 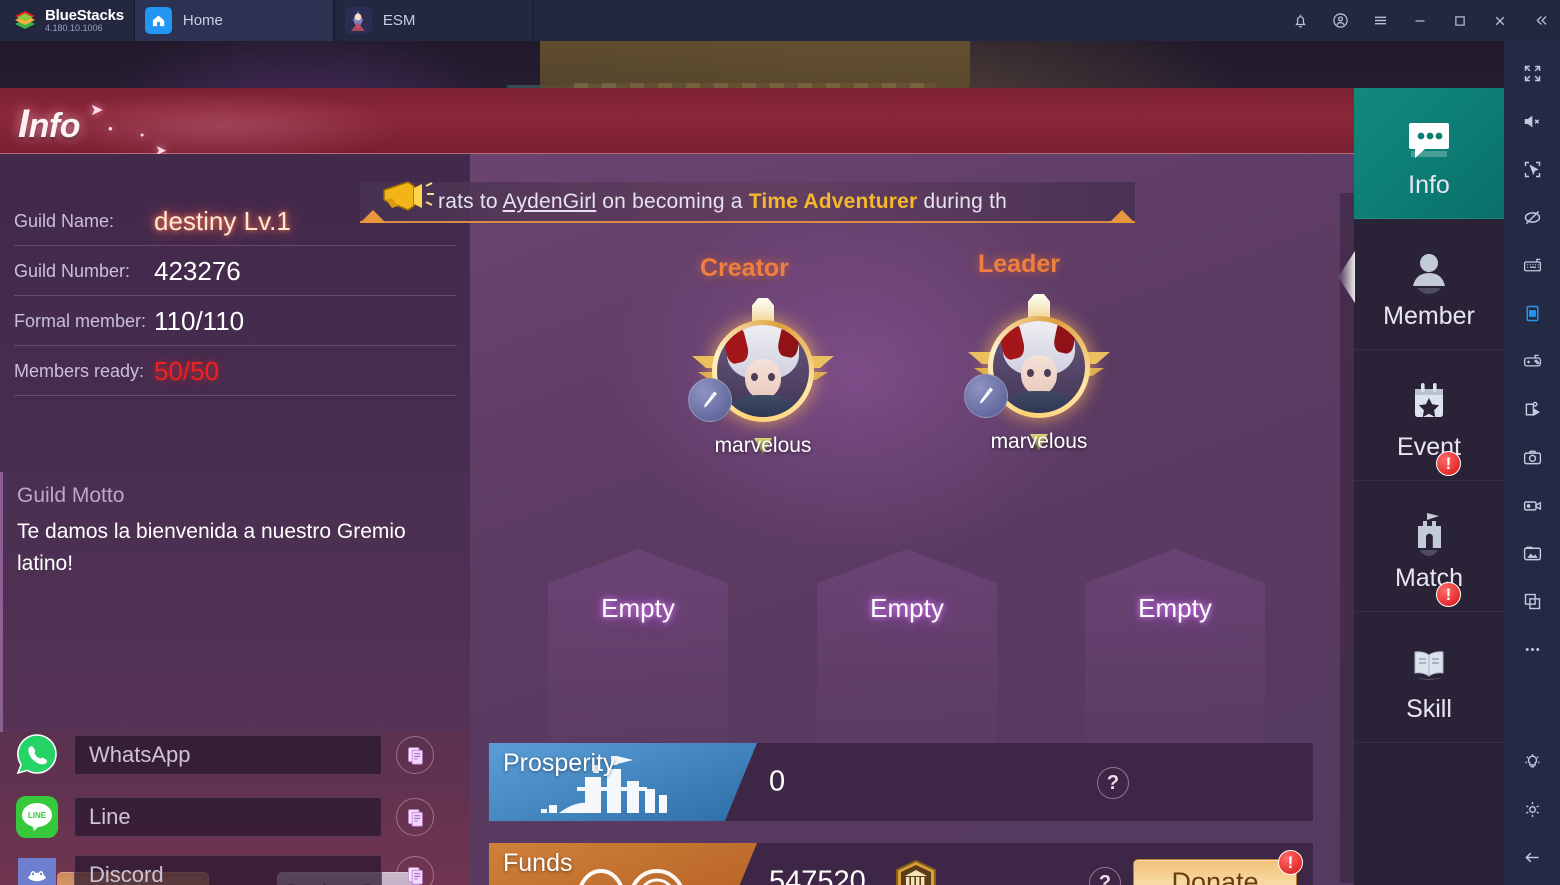 What do you see at coordinates (777, 781) in the screenshot?
I see `prosperity-value: 0` at bounding box center [777, 781].